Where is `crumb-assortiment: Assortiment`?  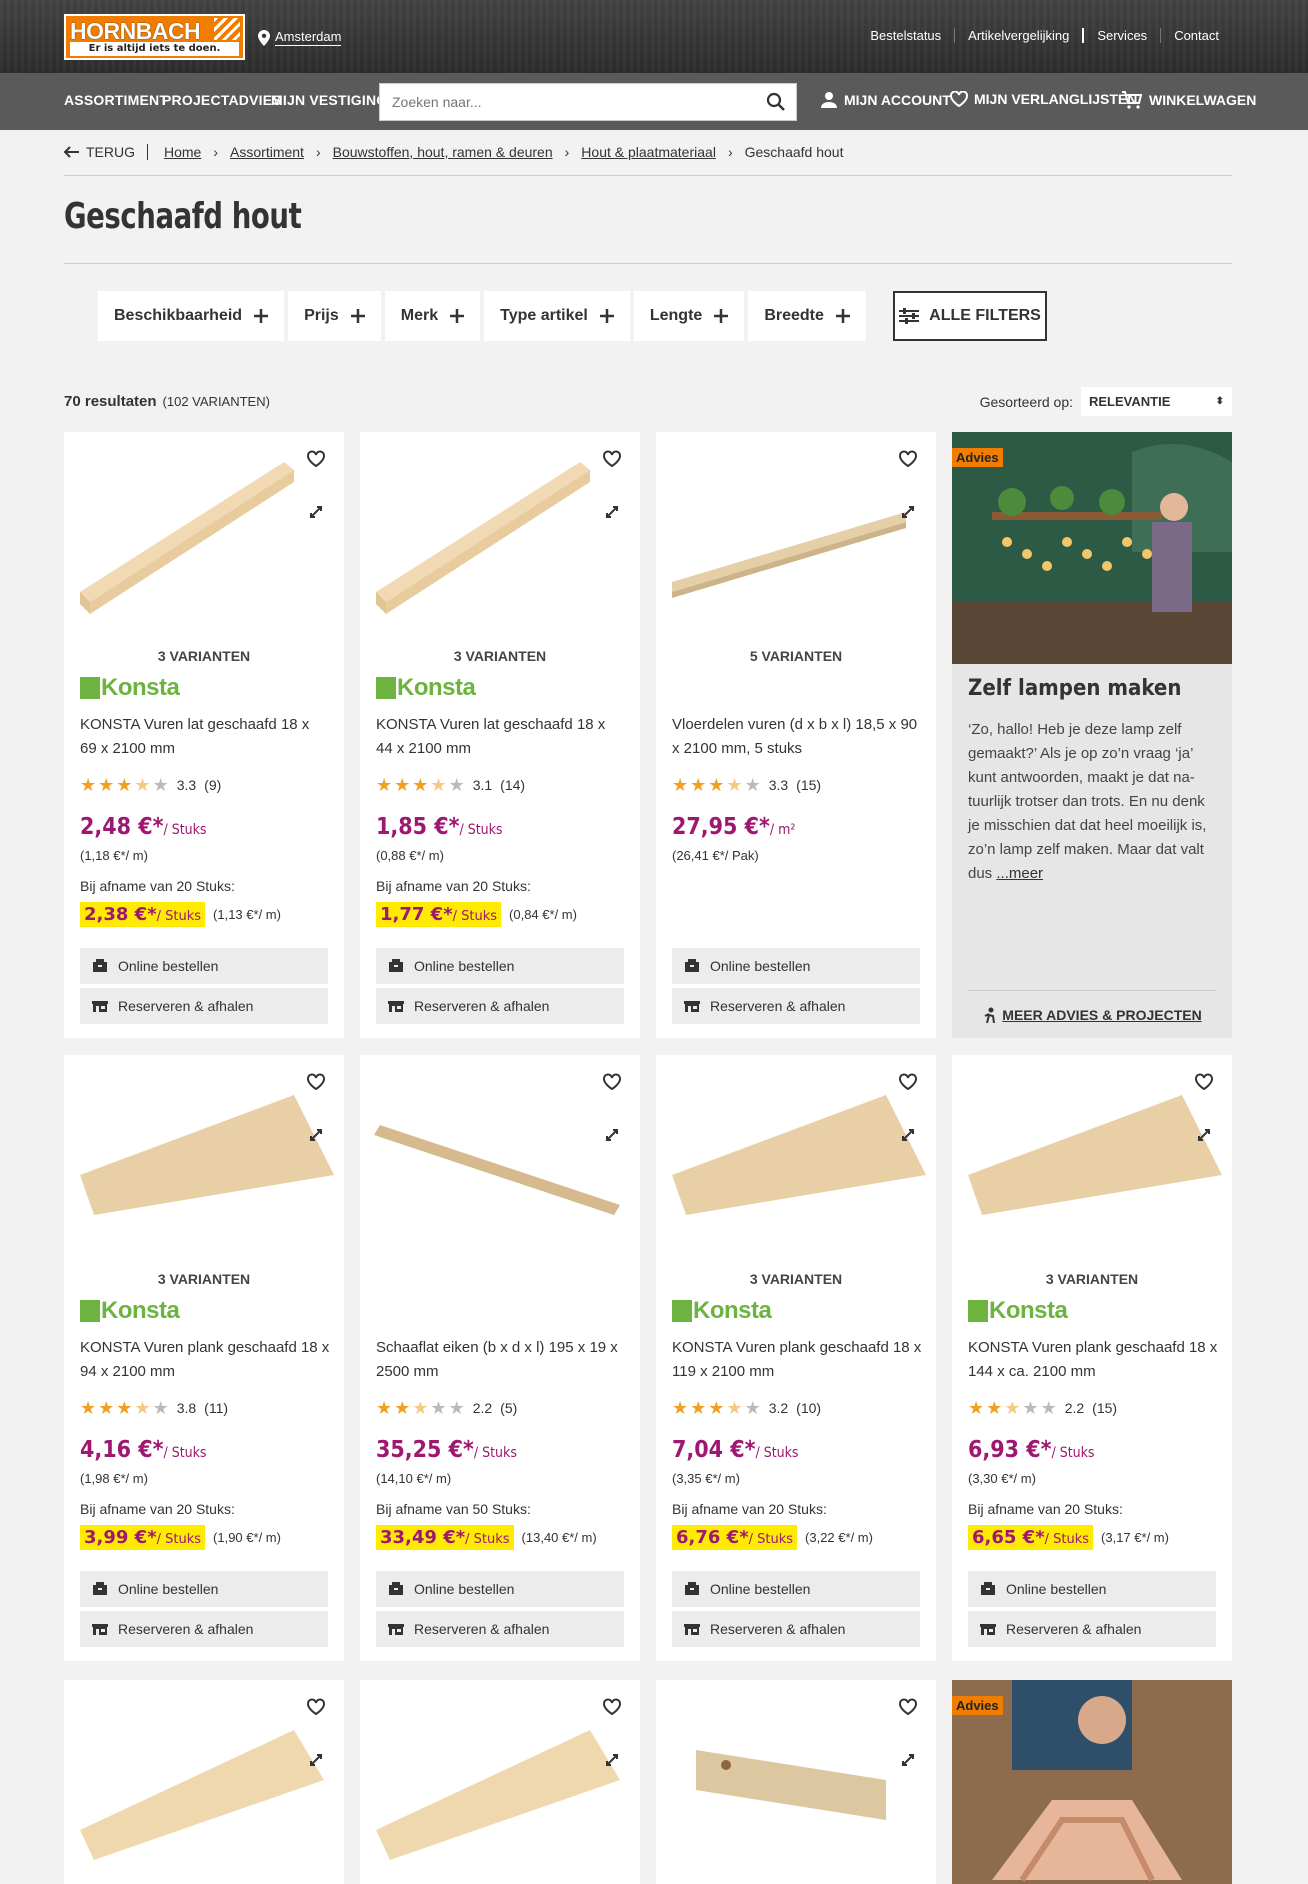
crumb-assortiment: Assortiment is located at coordinates (267, 152).